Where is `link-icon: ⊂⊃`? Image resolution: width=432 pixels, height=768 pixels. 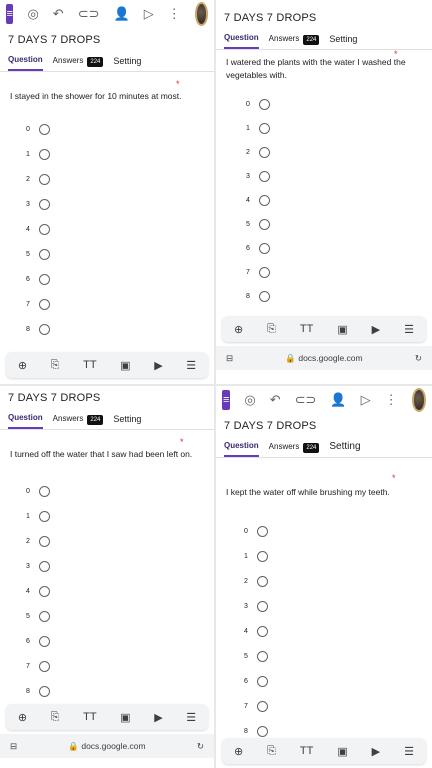 link-icon: ⊂⊃ is located at coordinates (89, 14).